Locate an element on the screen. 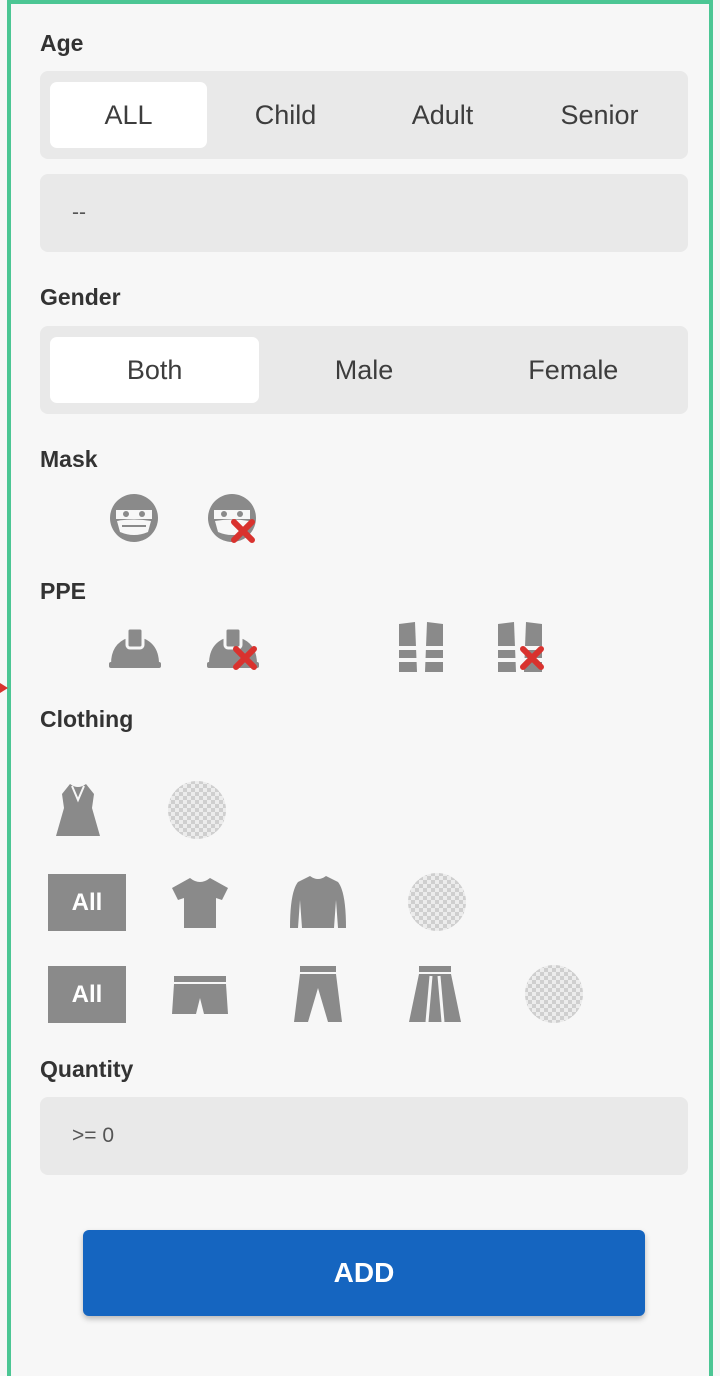  age-range-field is located at coordinates (364, 213).